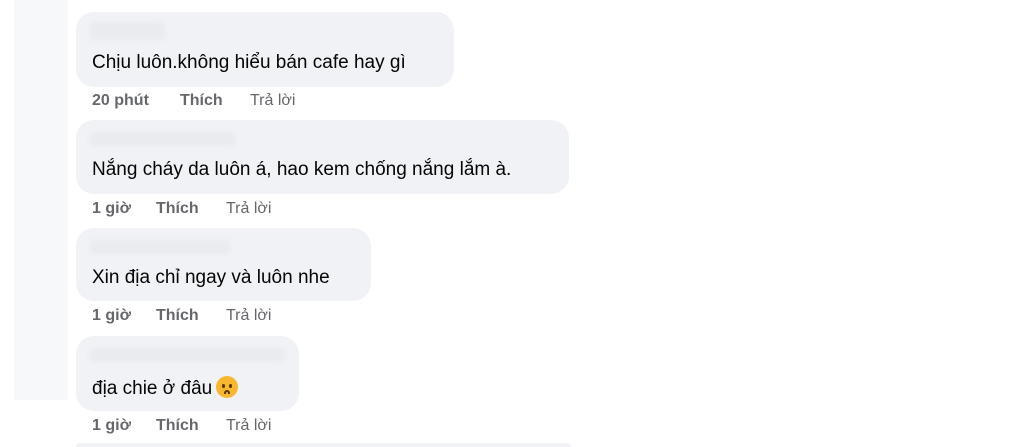 The width and height of the screenshot is (1016, 447). I want to click on comment-time: 20 phút, so click(120, 101).